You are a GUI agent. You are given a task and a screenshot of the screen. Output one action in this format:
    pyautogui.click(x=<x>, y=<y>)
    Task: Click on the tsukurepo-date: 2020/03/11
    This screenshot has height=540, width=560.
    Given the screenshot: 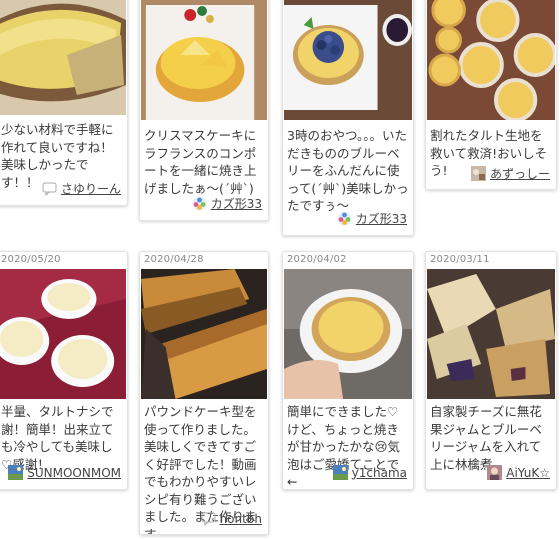 What is the action you would take?
    pyautogui.click(x=460, y=259)
    